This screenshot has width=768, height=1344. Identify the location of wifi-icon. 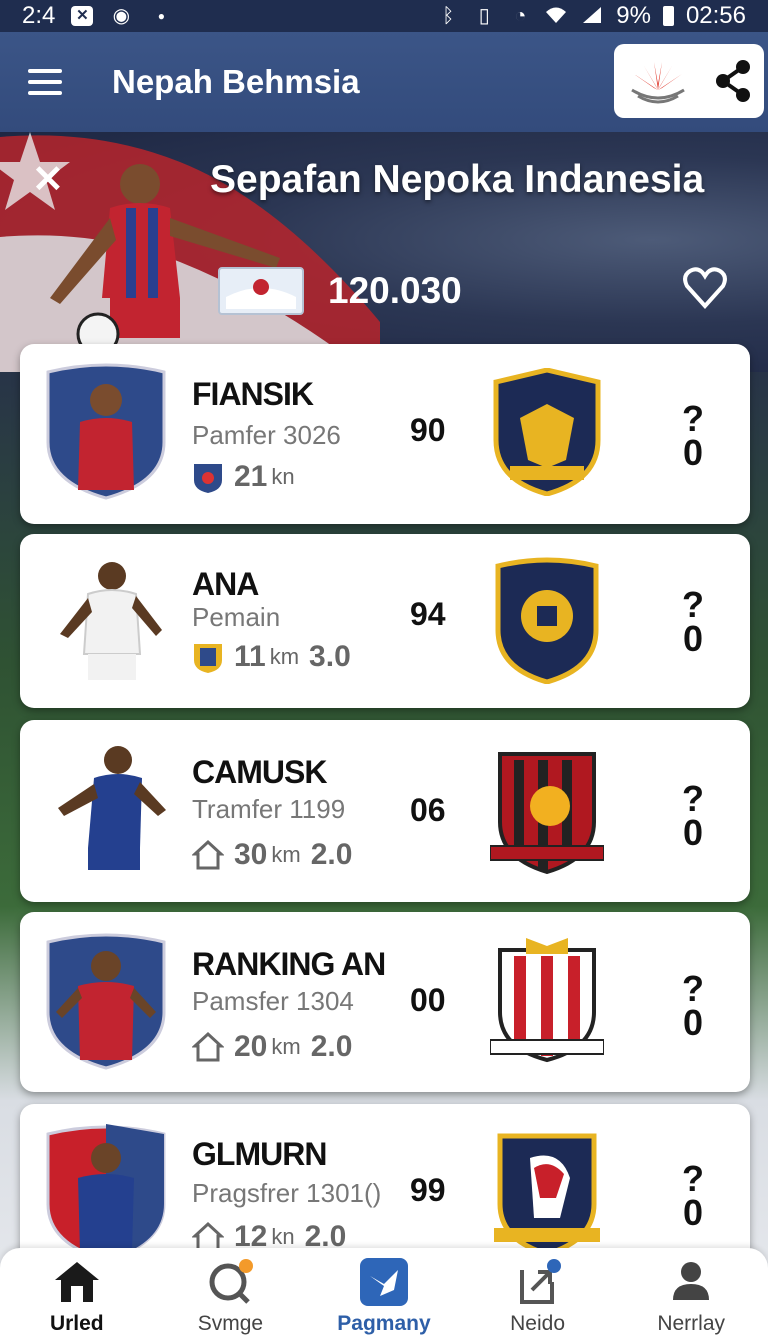
(556, 16).